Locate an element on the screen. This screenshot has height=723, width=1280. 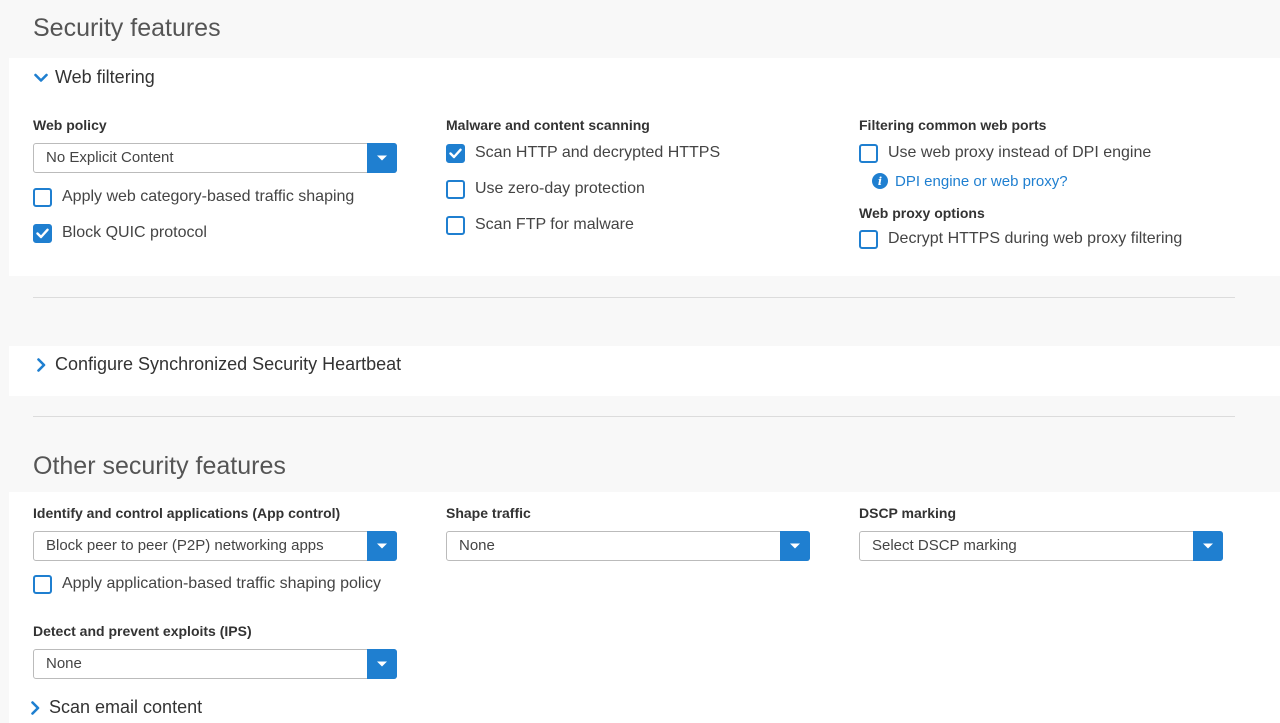
shape-traffic-value: None is located at coordinates (477, 545).